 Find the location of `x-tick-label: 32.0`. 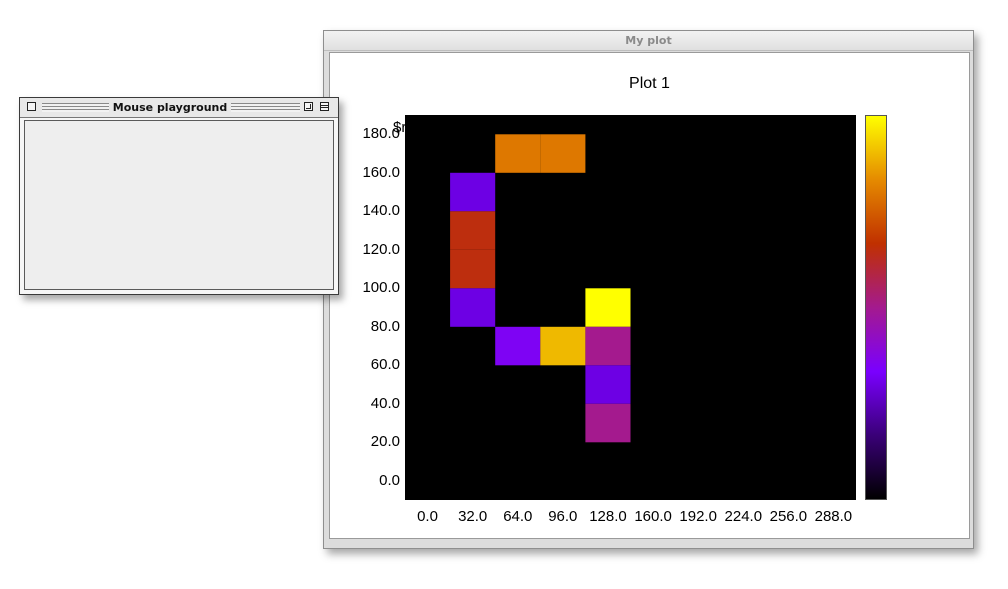

x-tick-label: 32.0 is located at coordinates (473, 516).